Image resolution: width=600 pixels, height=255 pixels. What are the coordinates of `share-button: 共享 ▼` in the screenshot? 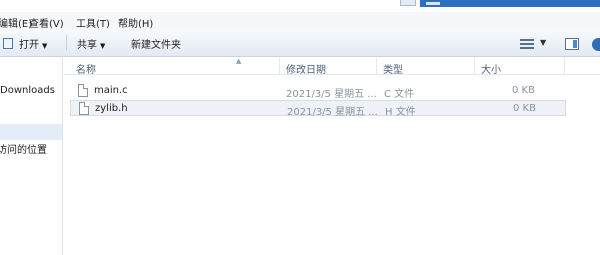 It's located at (91, 43).